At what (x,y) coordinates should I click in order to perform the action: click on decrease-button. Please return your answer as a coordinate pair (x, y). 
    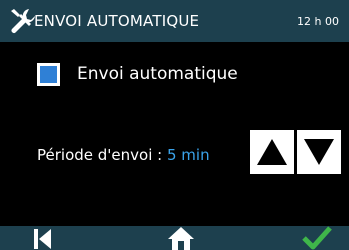
    Looking at the image, I should click on (319, 152).